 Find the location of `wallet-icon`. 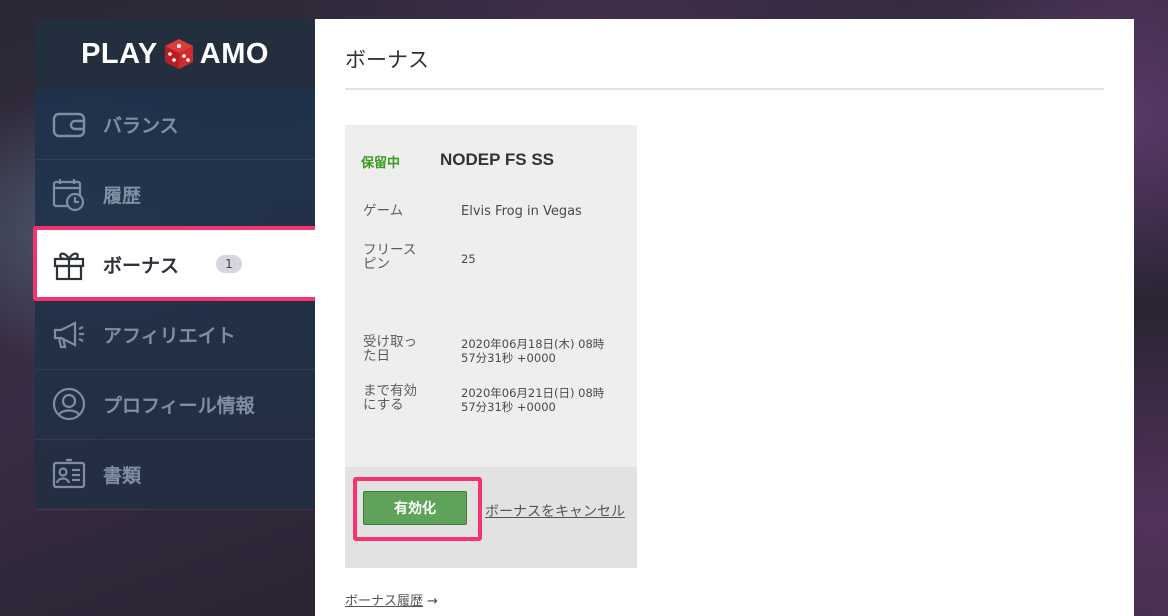

wallet-icon is located at coordinates (69, 124).